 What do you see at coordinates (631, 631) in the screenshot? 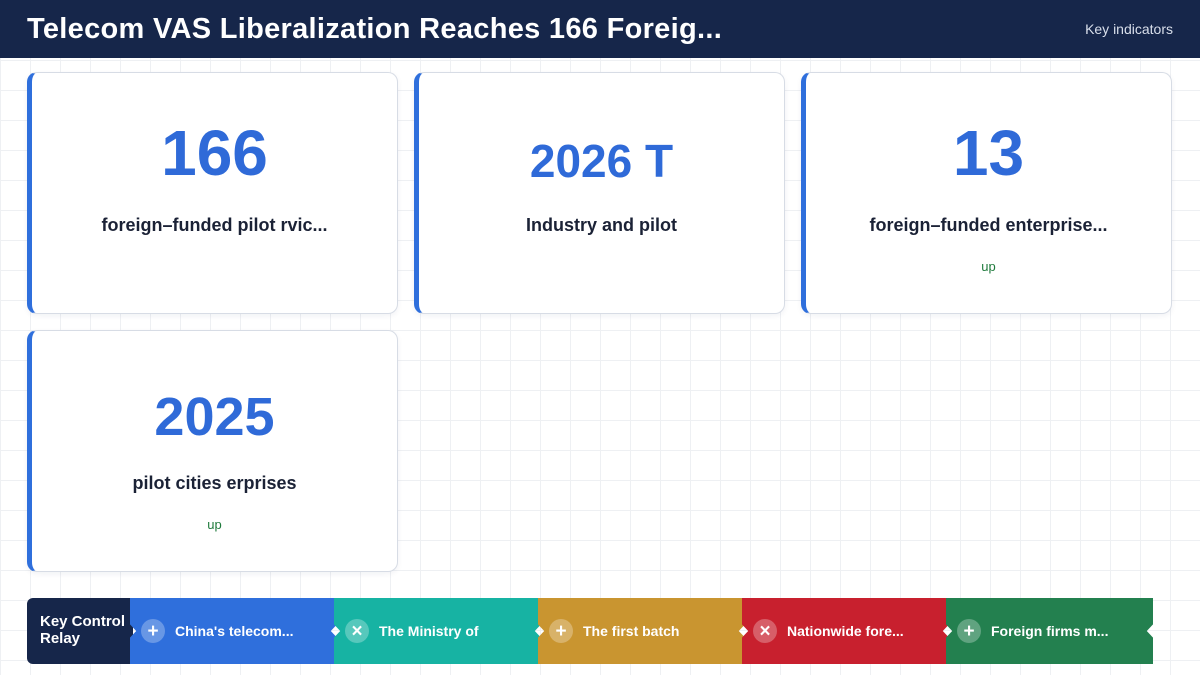
I see `relay-item-text: The first batch` at bounding box center [631, 631].